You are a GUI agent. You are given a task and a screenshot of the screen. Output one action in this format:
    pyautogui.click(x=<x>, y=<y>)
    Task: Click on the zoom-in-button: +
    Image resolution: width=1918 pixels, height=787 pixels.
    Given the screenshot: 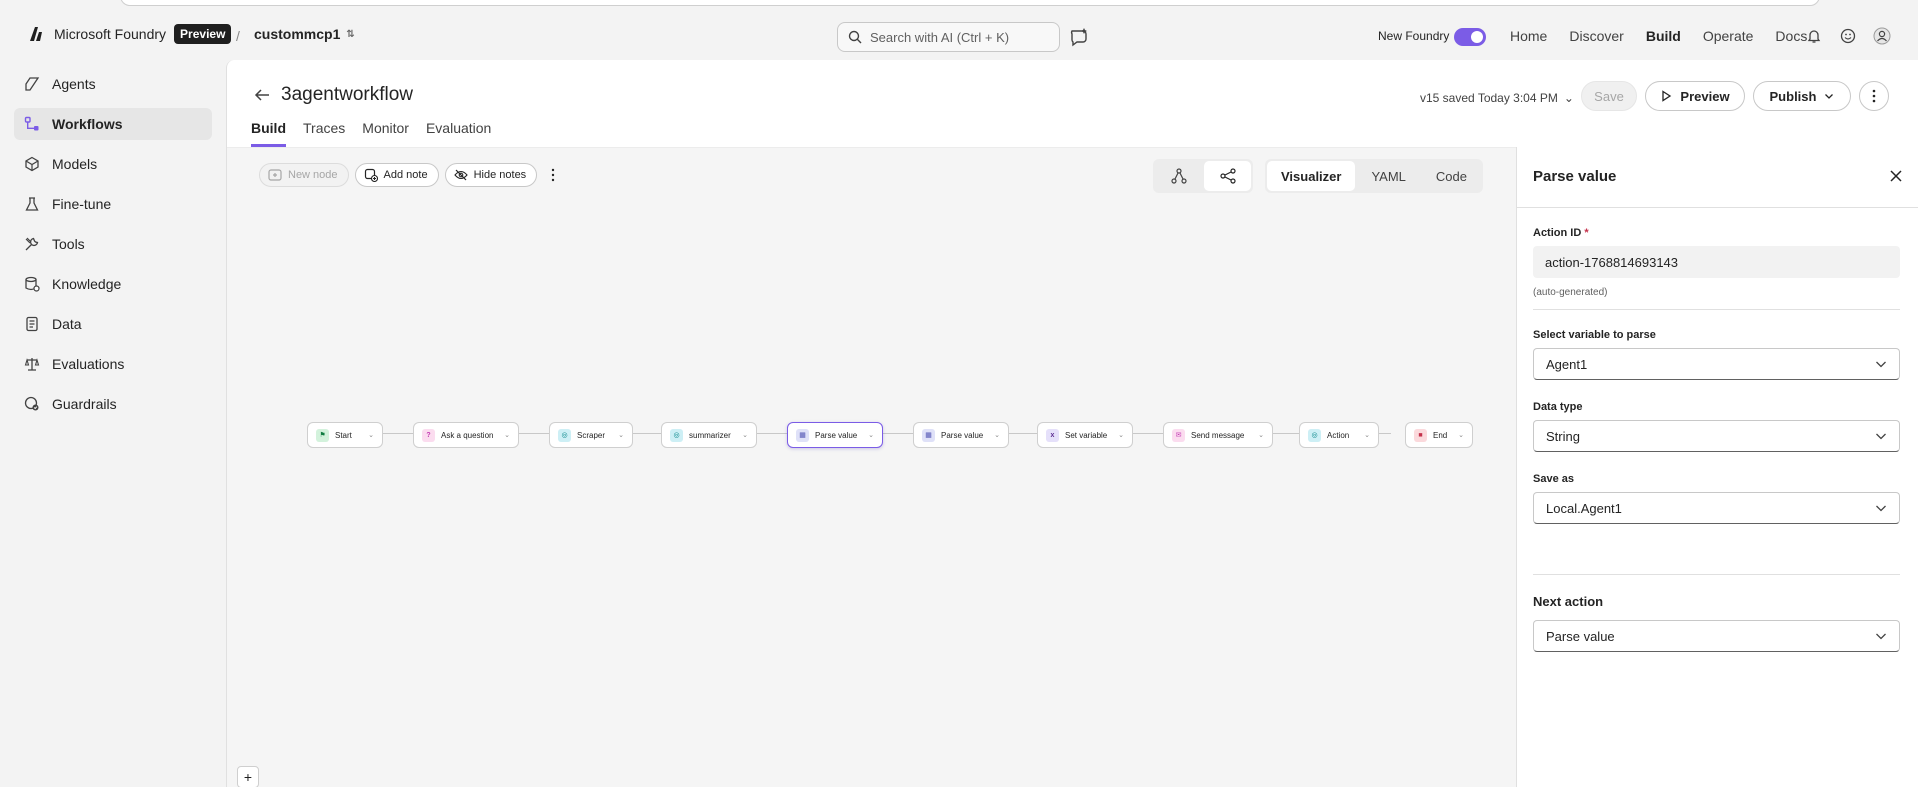 What is the action you would take?
    pyautogui.click(x=248, y=776)
    